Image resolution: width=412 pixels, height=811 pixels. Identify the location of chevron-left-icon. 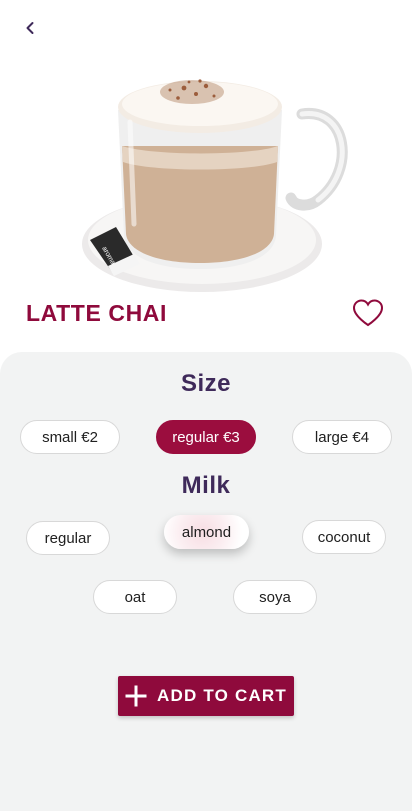
(30, 28).